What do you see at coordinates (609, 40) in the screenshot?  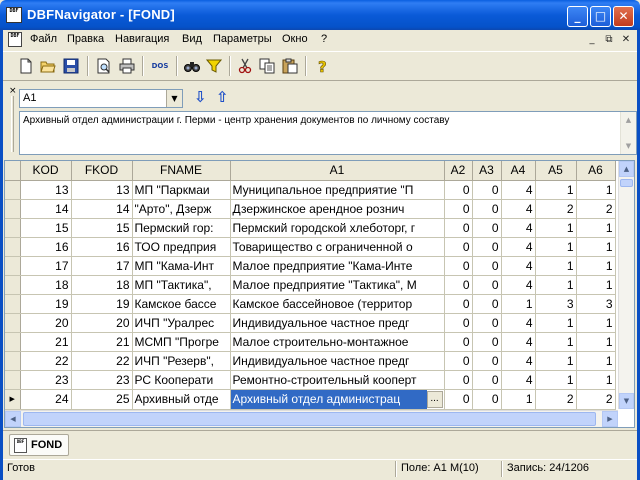 I see `mdi-restore-button: ⧉` at bounding box center [609, 40].